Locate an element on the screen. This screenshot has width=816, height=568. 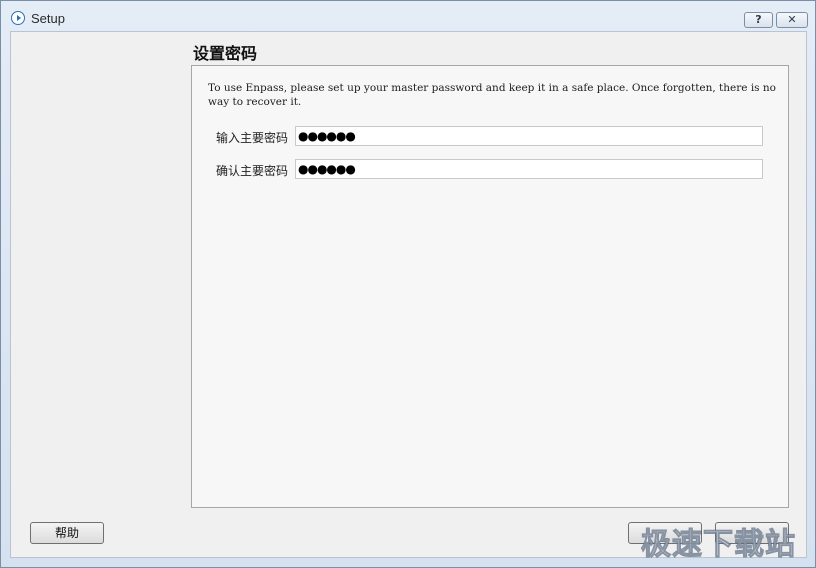
master-password-input: ●●●●●● is located at coordinates (529, 136).